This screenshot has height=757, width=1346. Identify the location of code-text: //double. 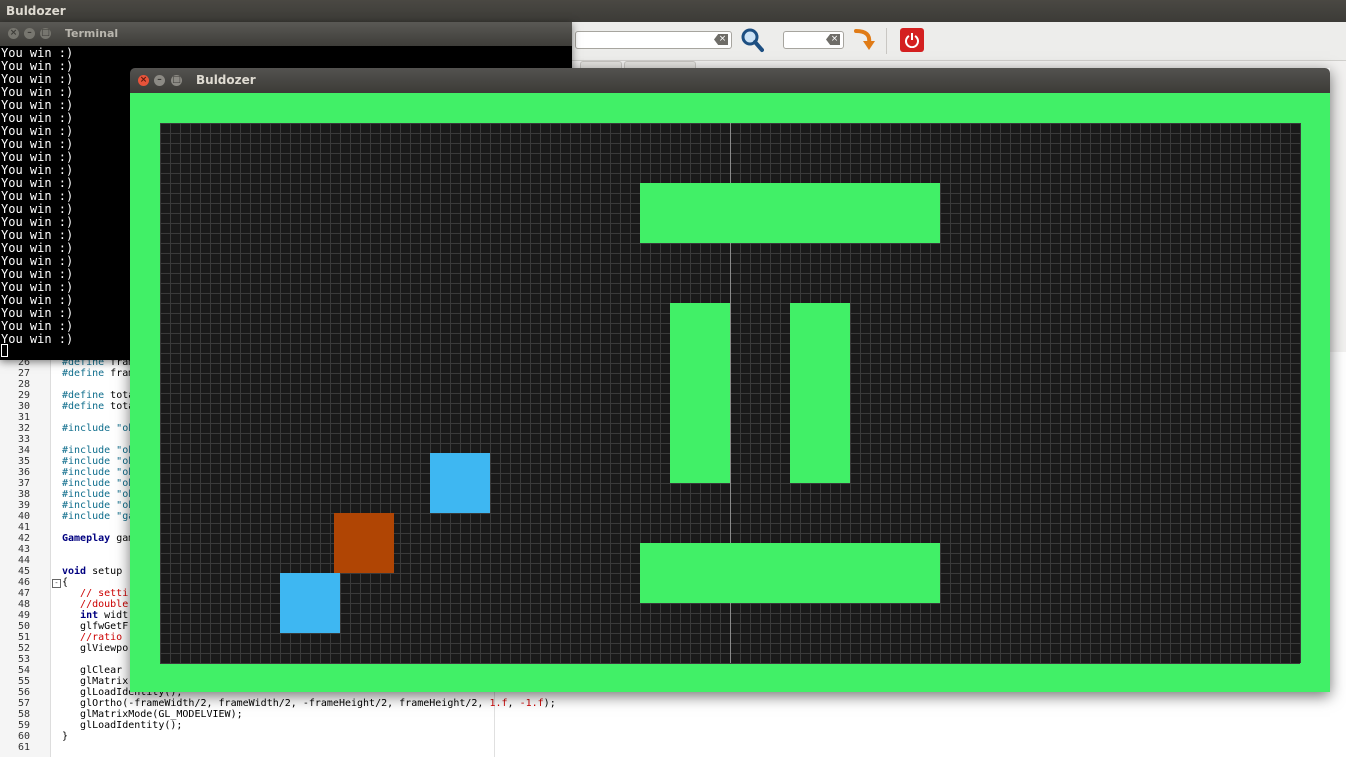
(95, 604).